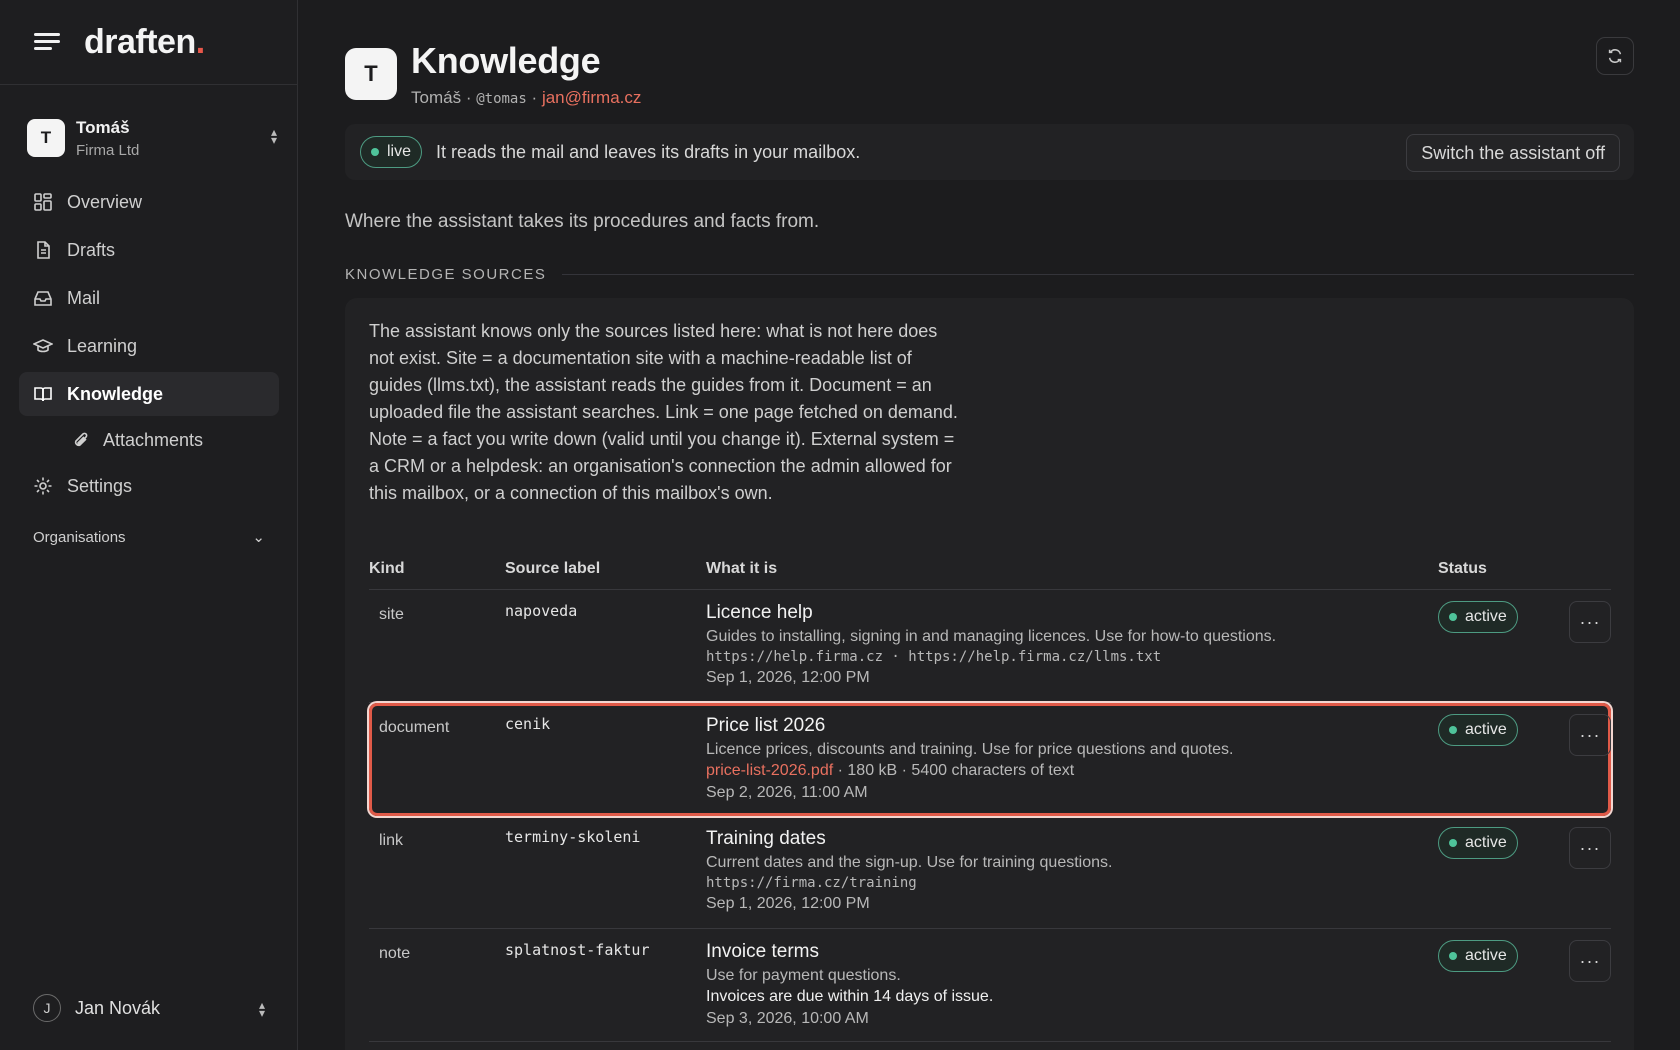  I want to click on page-avatar: T, so click(371, 74).